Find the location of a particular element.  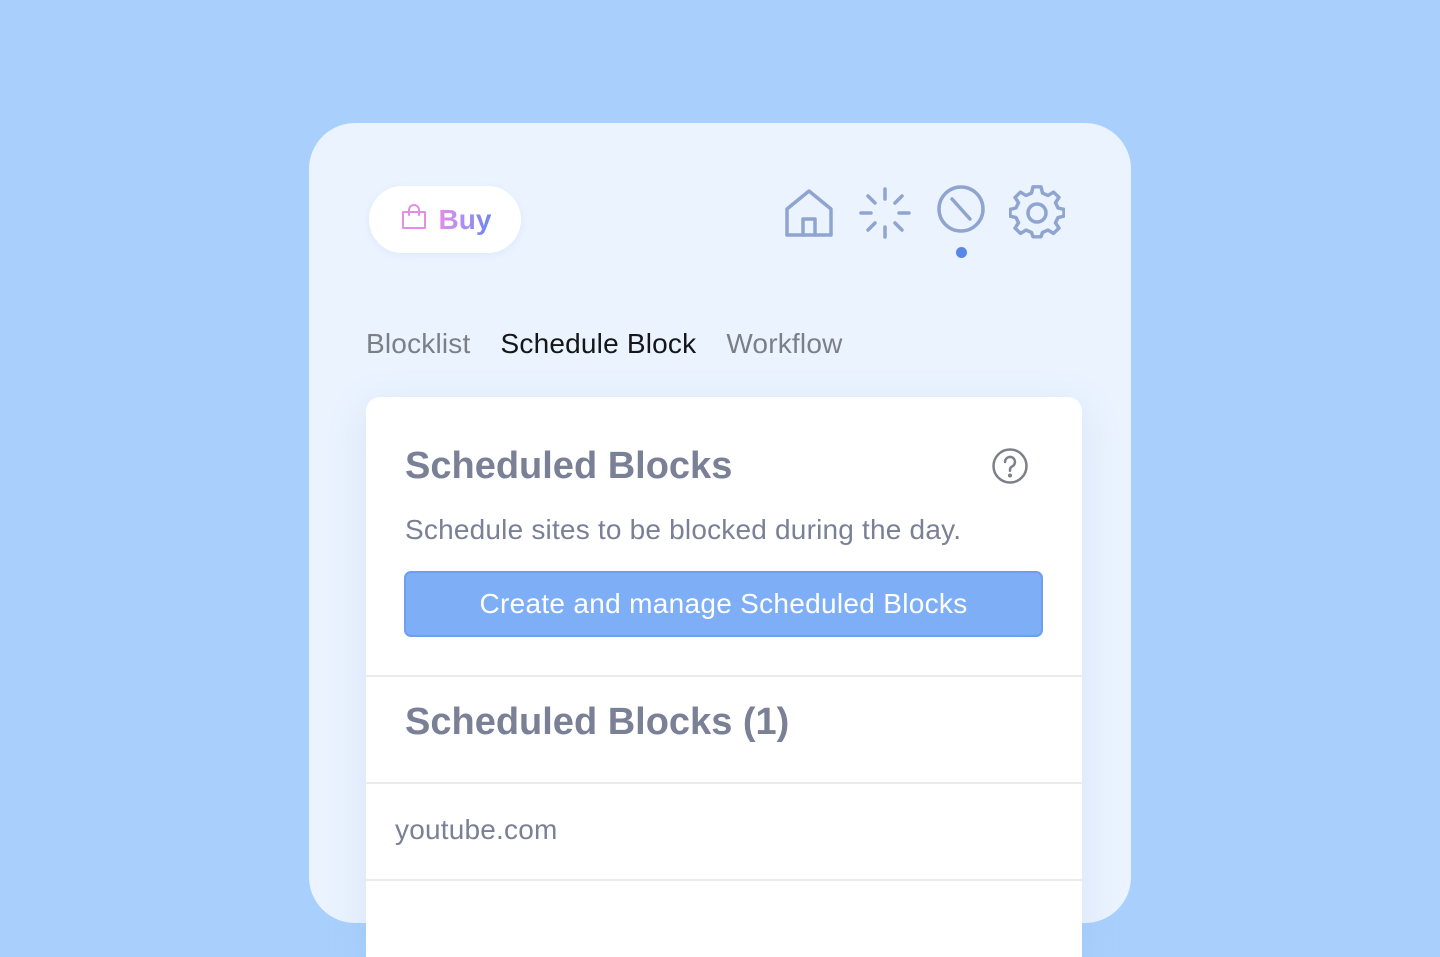

list-header-section: Scheduled Blocks (1) is located at coordinates (724, 730).